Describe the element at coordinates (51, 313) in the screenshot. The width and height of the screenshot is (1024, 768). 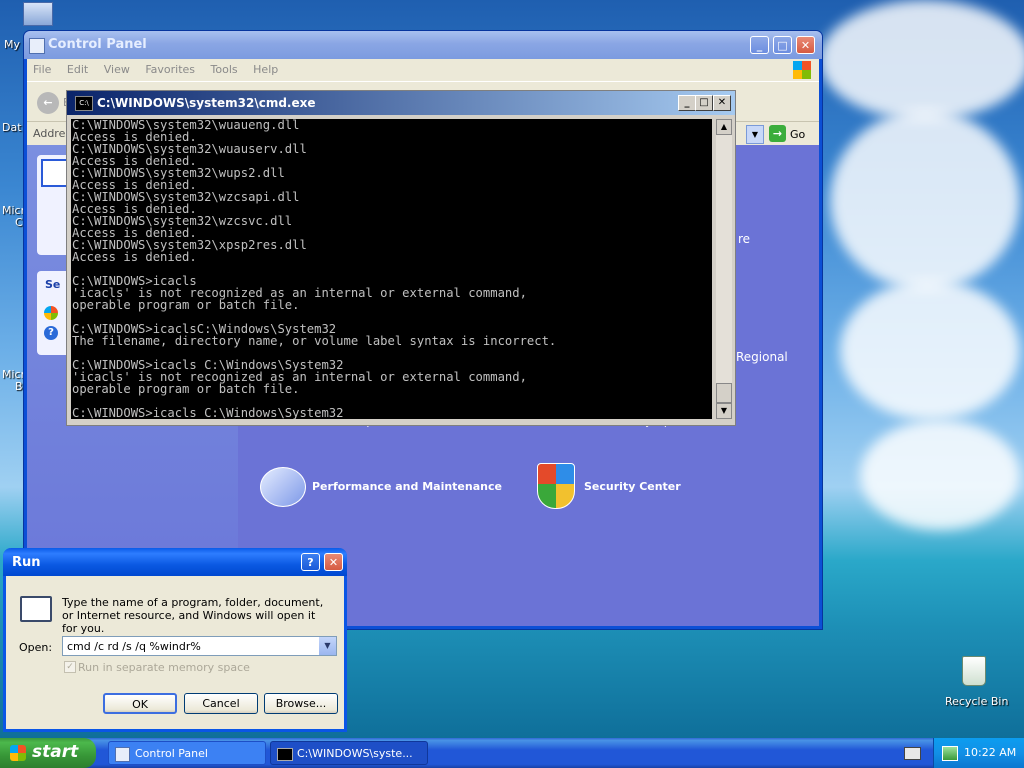
I see `windows-update-icon` at that location.